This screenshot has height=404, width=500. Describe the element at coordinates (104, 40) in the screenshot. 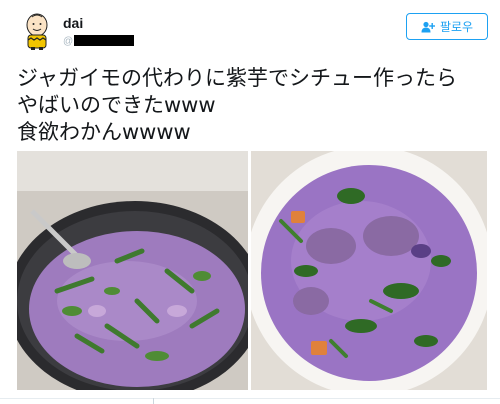

I see `redaction-bar` at that location.